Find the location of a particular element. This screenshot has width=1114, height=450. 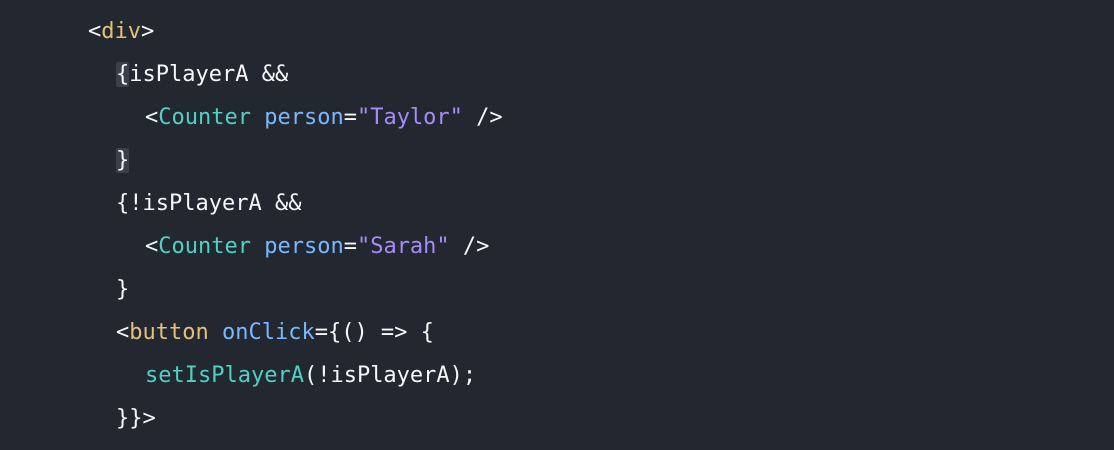

code-line: <div> is located at coordinates (77, 31).